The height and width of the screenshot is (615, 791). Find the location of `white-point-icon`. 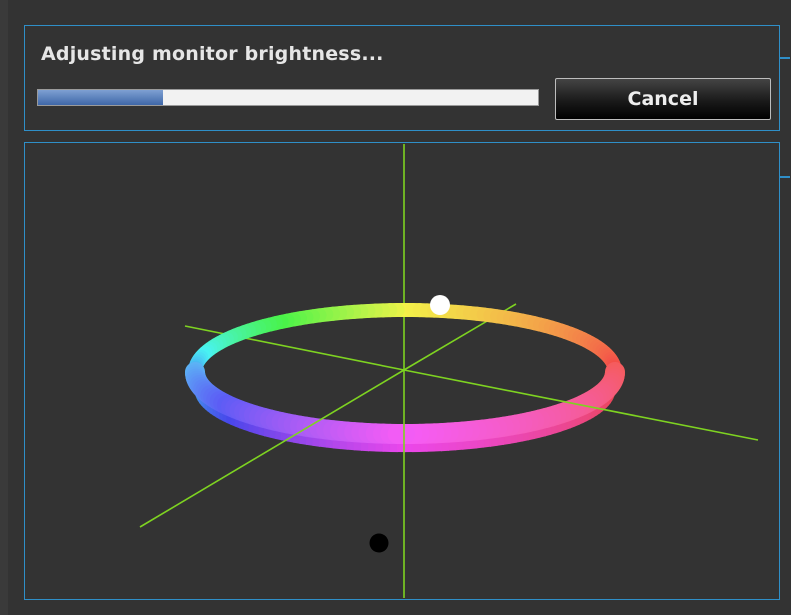

white-point-icon is located at coordinates (440, 305).